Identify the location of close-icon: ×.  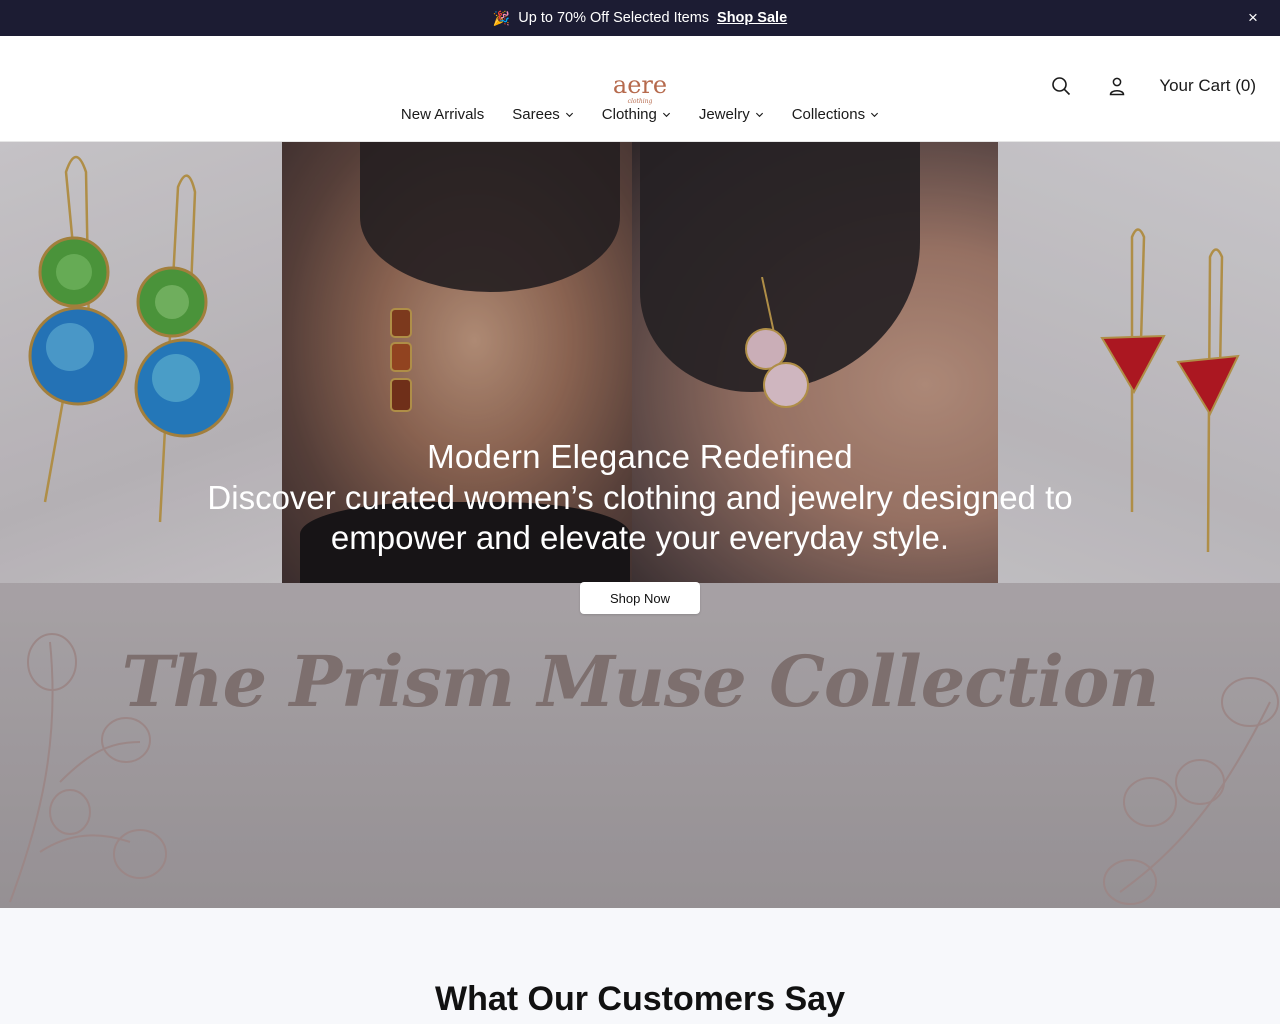
(1253, 18).